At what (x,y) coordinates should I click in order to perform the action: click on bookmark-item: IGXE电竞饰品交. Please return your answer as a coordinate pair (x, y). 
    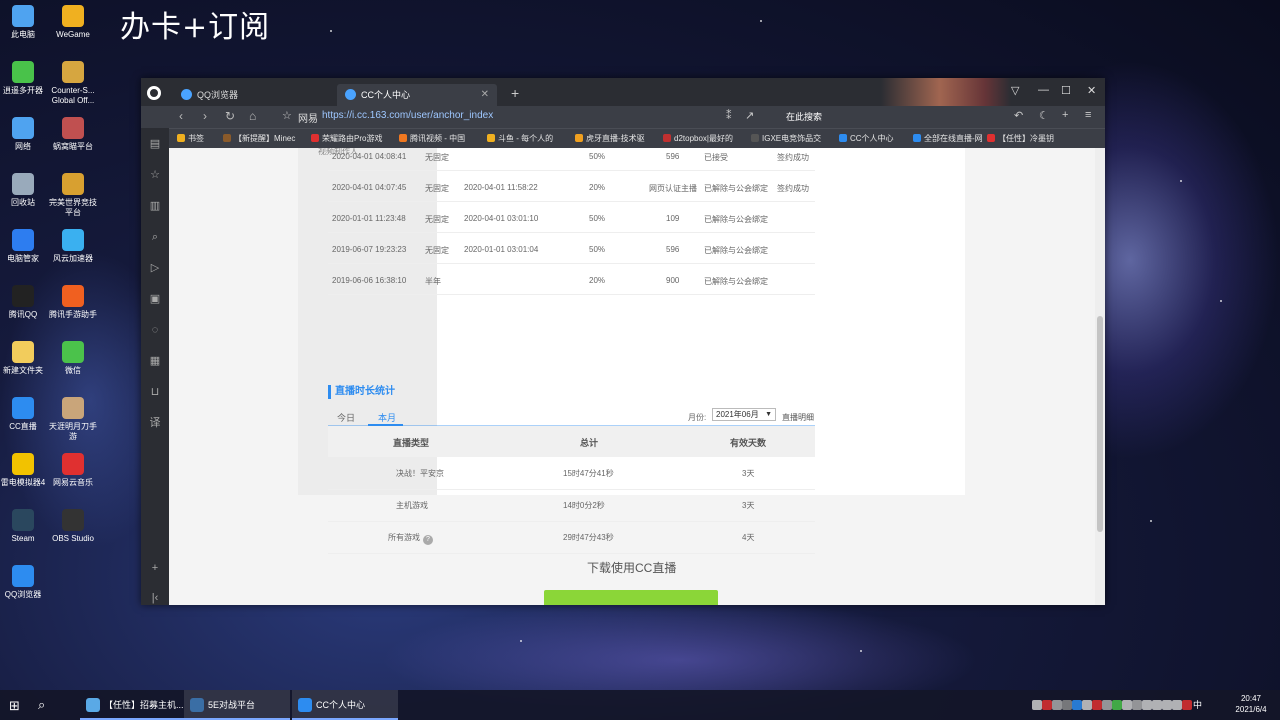
    Looking at the image, I should click on (786, 138).